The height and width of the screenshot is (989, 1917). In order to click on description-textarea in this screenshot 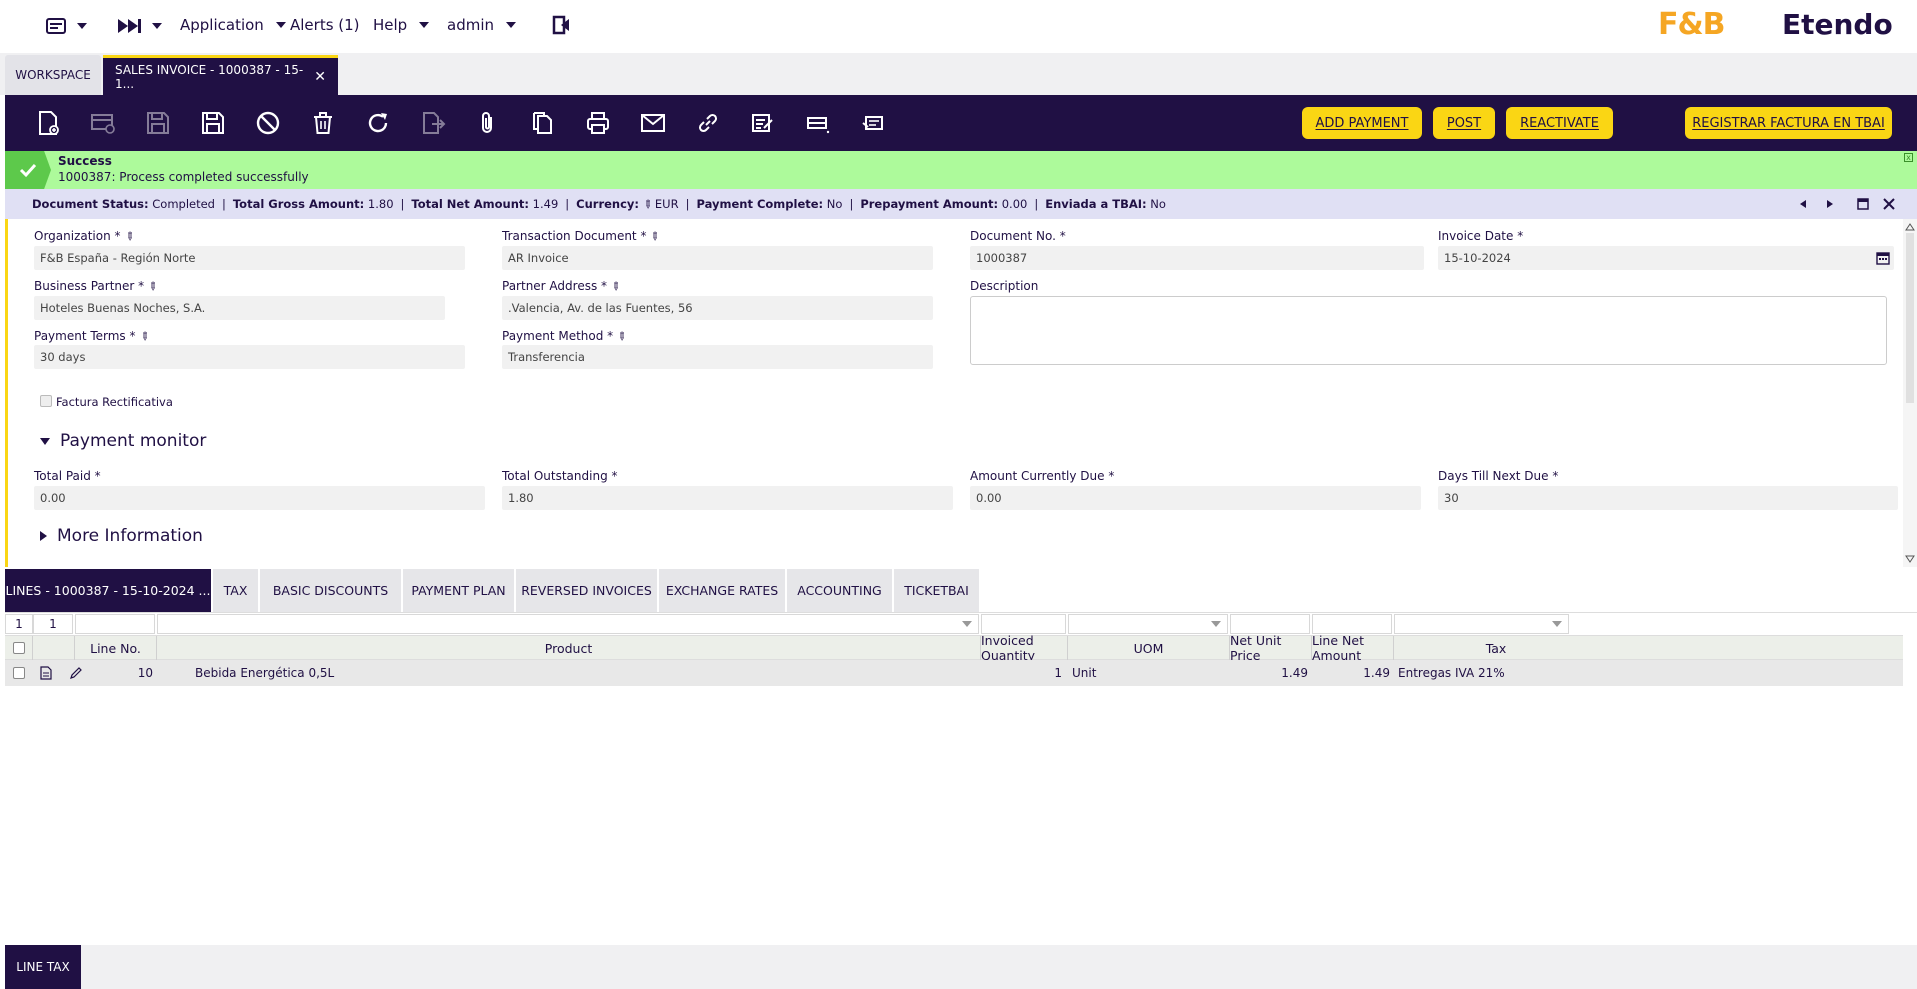, I will do `click(1428, 330)`.